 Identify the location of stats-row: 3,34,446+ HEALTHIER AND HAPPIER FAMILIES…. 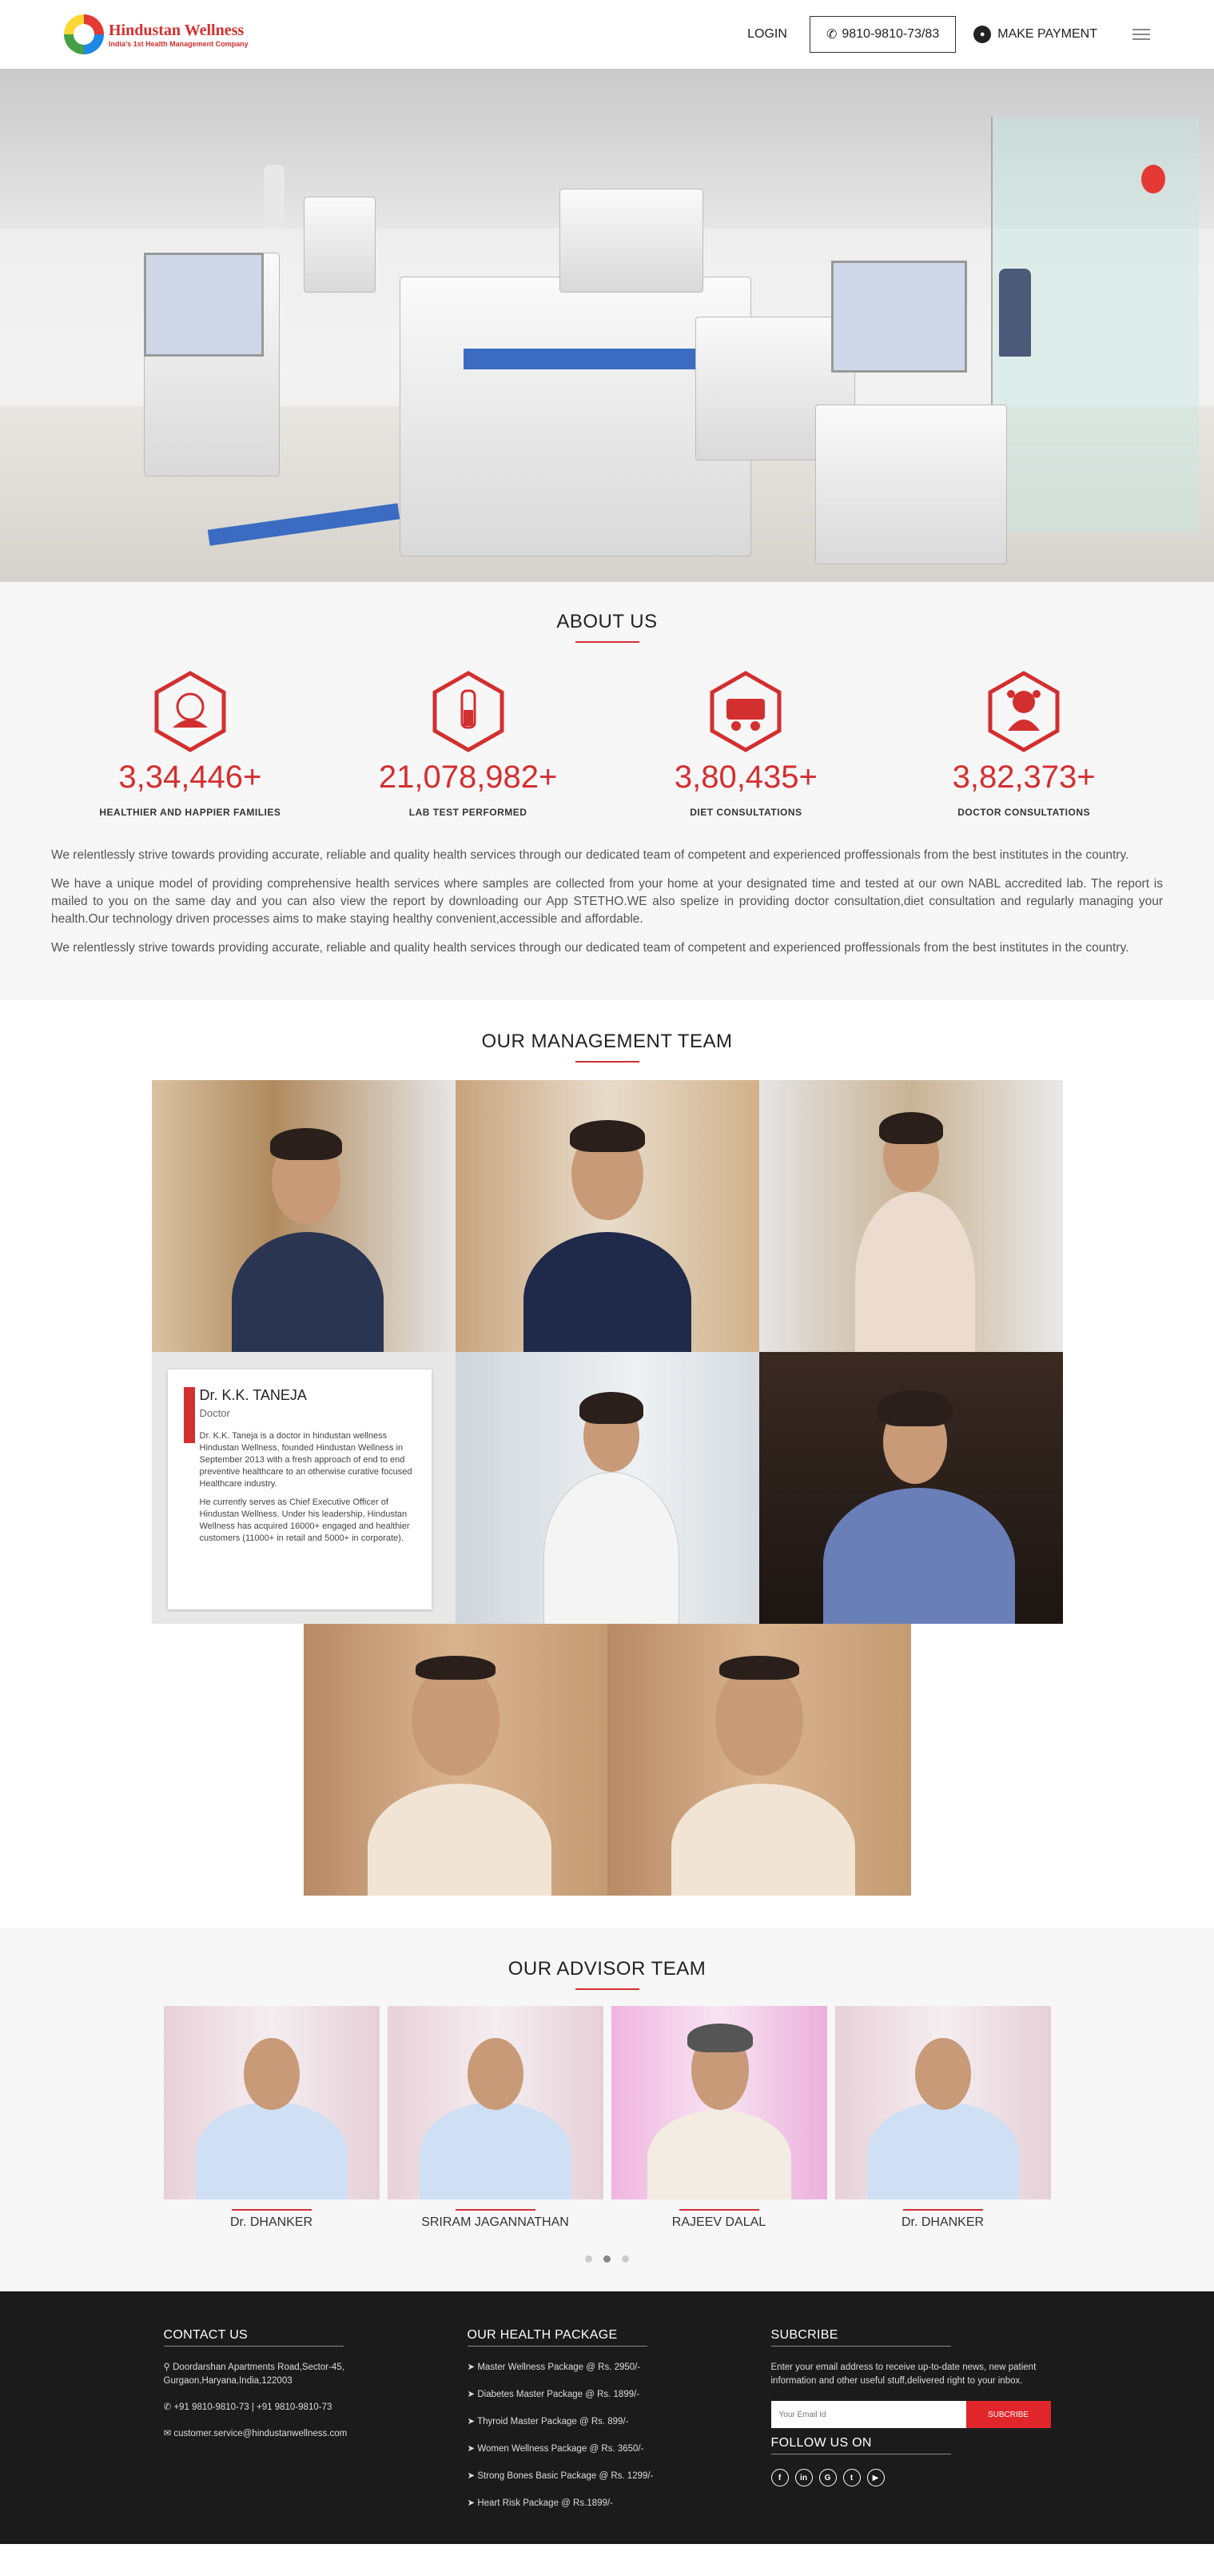
(607, 744).